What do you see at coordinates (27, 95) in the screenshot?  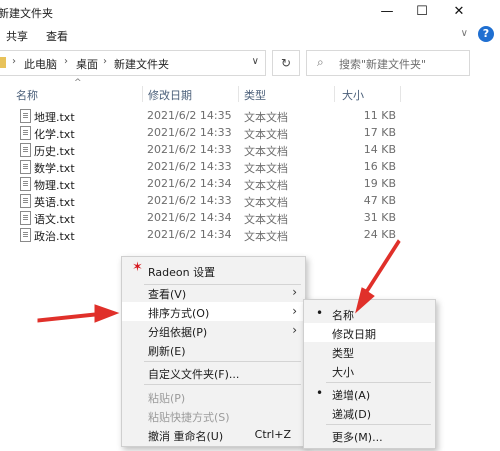 I see `column-header-name: 名称` at bounding box center [27, 95].